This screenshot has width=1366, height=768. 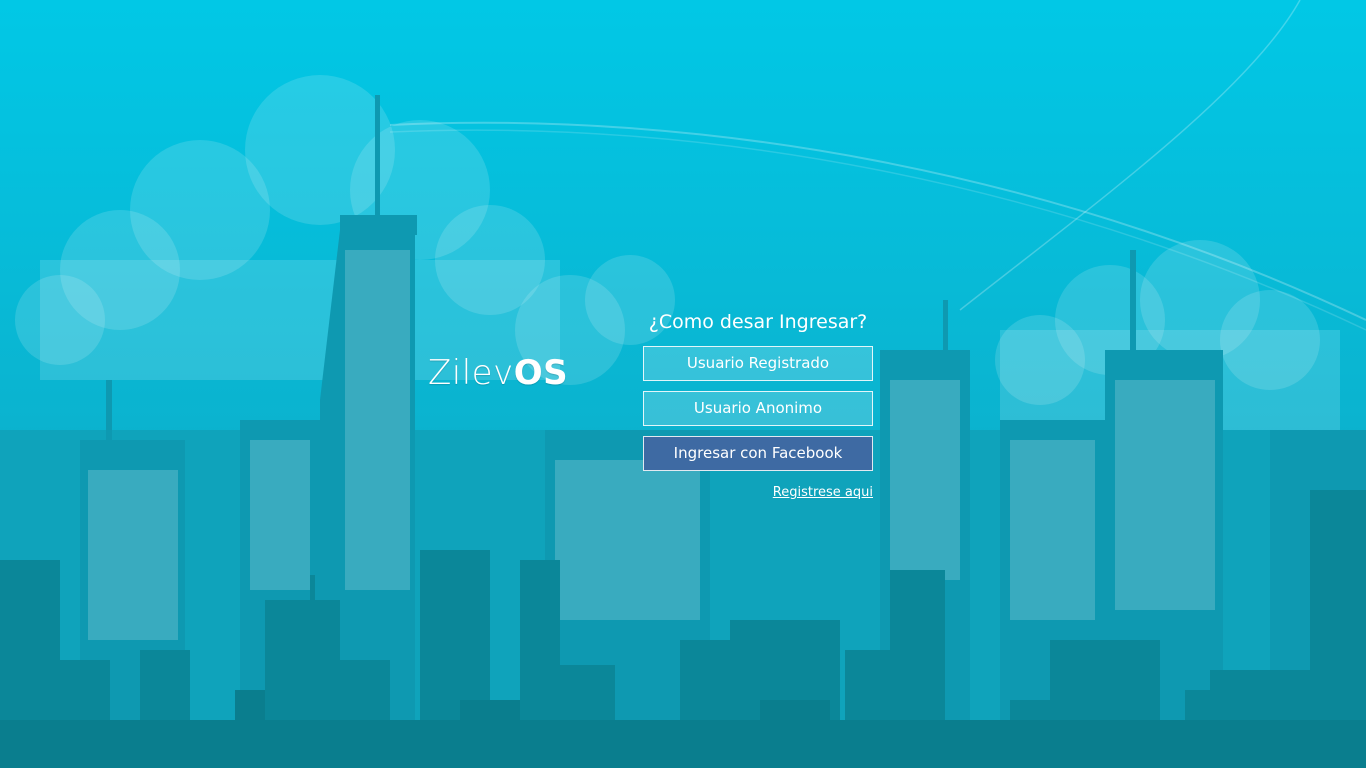 What do you see at coordinates (758, 453) in the screenshot?
I see `facebook-login-button: Ingresar con Facebook` at bounding box center [758, 453].